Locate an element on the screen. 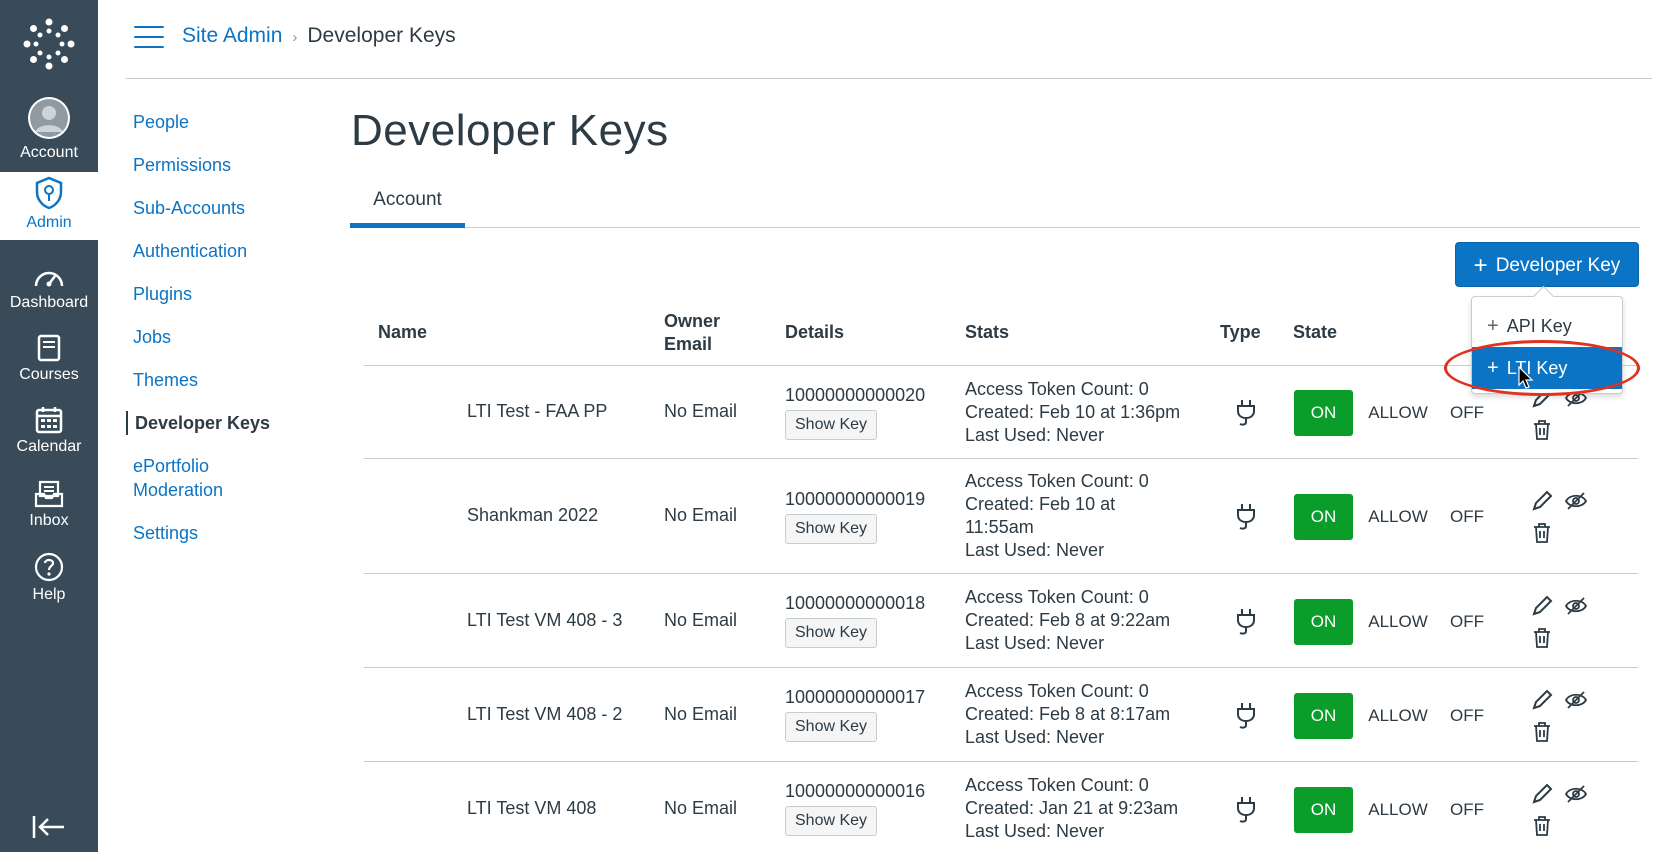 The height and width of the screenshot is (856, 1680). global-nav-help: Help is located at coordinates (49, 578).